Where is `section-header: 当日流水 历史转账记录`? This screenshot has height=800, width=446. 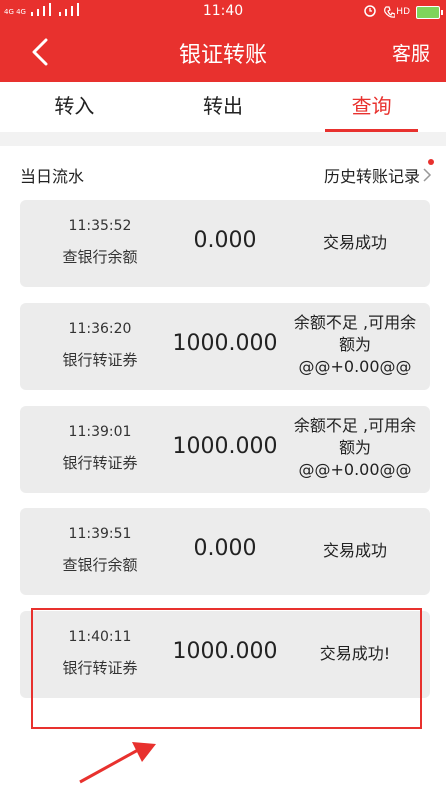
section-header: 当日流水 历史转账记录 is located at coordinates (223, 171).